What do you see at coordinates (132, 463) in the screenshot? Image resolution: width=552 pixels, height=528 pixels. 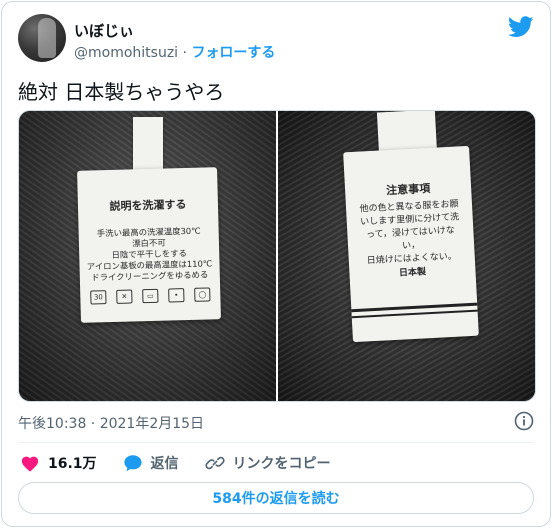 I see `reply-bubble-icon` at bounding box center [132, 463].